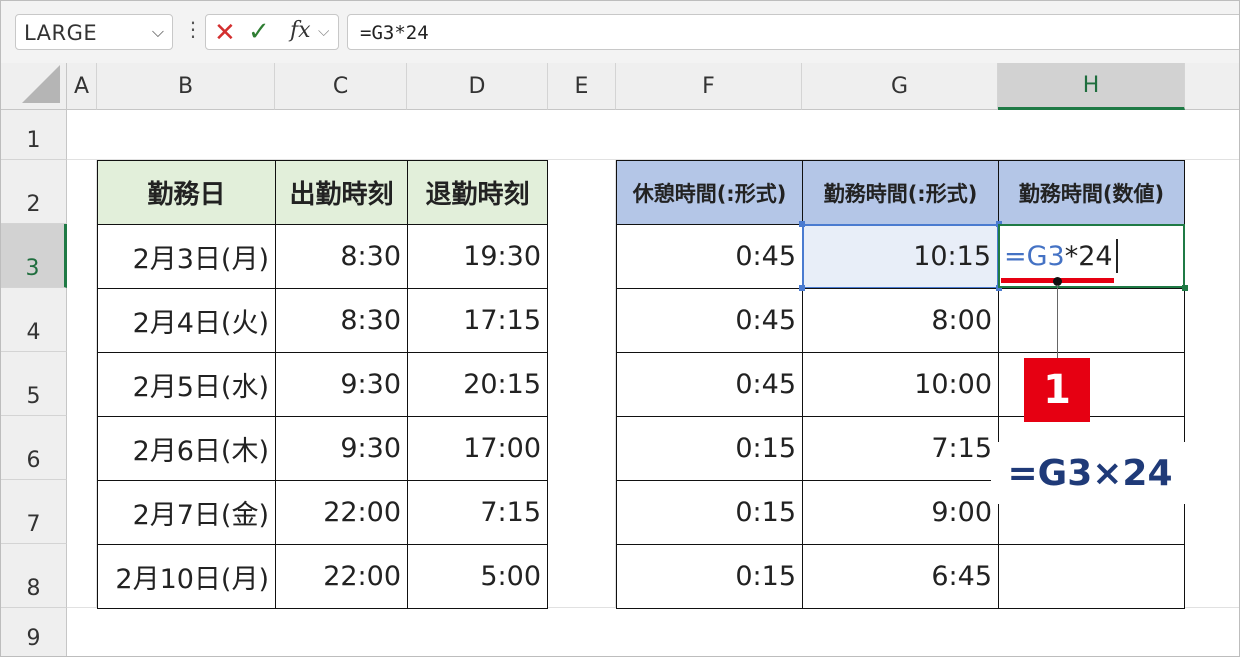  What do you see at coordinates (477, 384) in the screenshot?
I see `table-cell: 20:15` at bounding box center [477, 384].